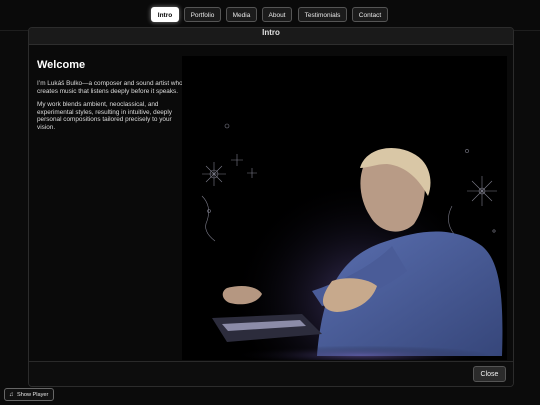 This screenshot has width=540, height=405. I want to click on nav-intro-button: Intro, so click(165, 14).